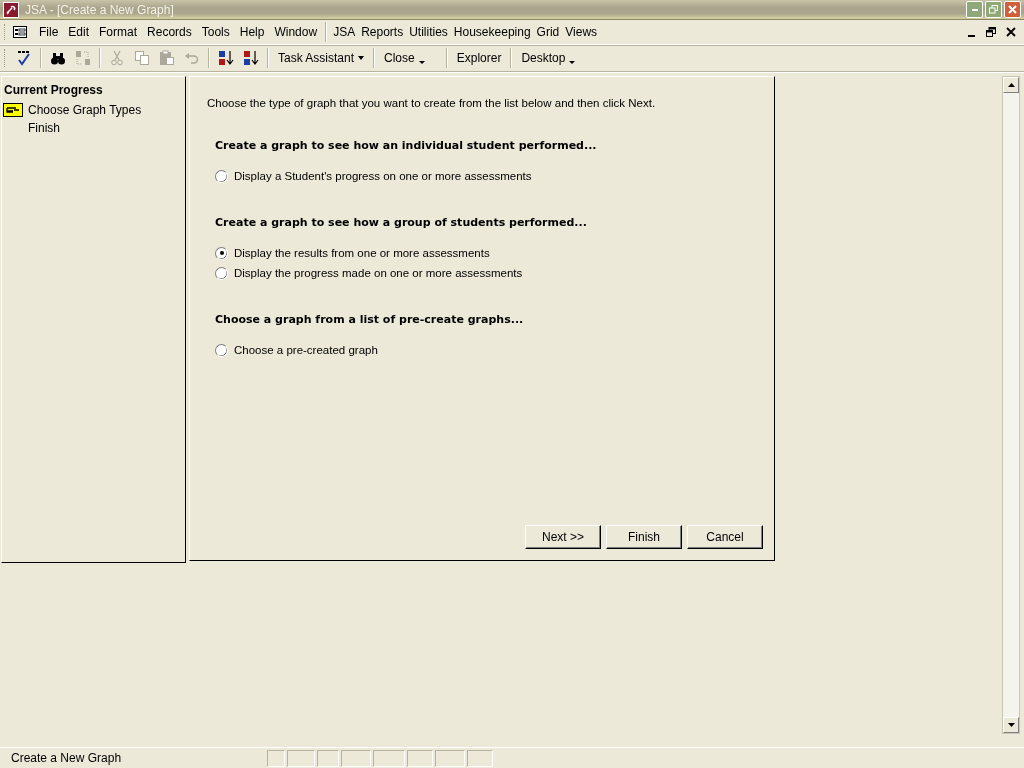  I want to click on cancel-button: Cancel, so click(725, 537).